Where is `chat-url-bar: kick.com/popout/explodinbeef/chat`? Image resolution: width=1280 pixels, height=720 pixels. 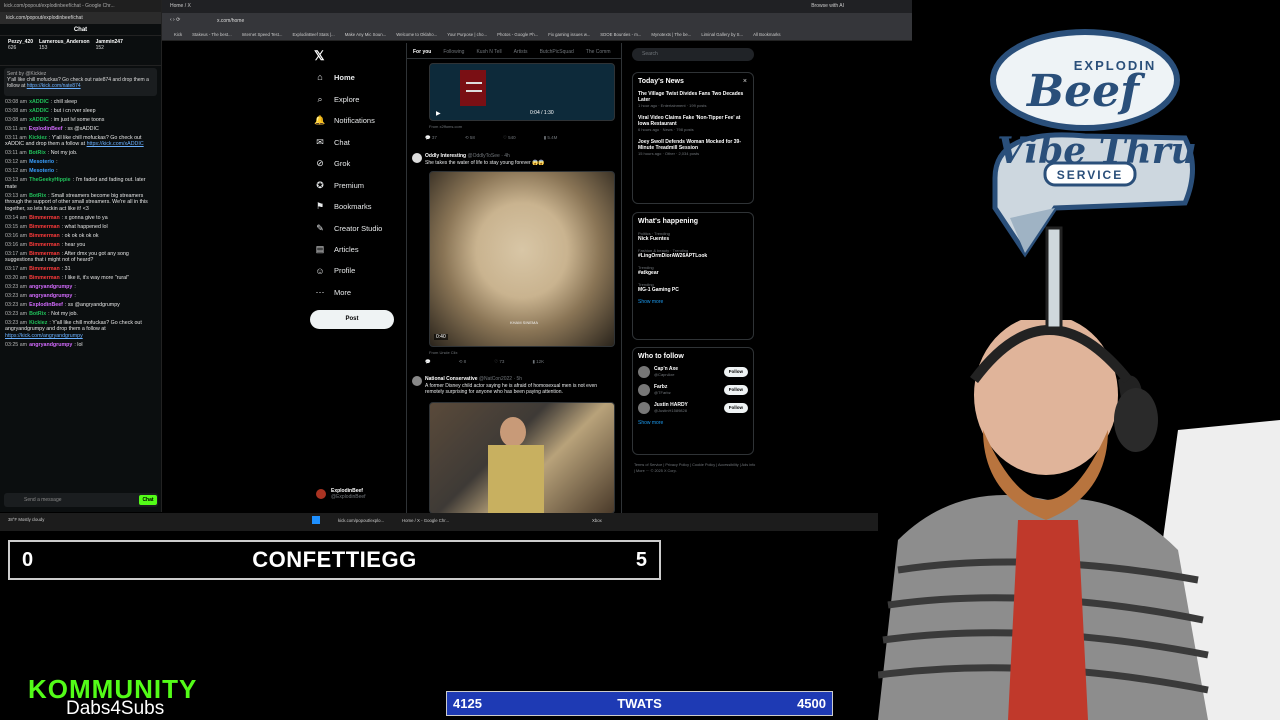 chat-url-bar: kick.com/popout/explodinbeef/chat is located at coordinates (80, 18).